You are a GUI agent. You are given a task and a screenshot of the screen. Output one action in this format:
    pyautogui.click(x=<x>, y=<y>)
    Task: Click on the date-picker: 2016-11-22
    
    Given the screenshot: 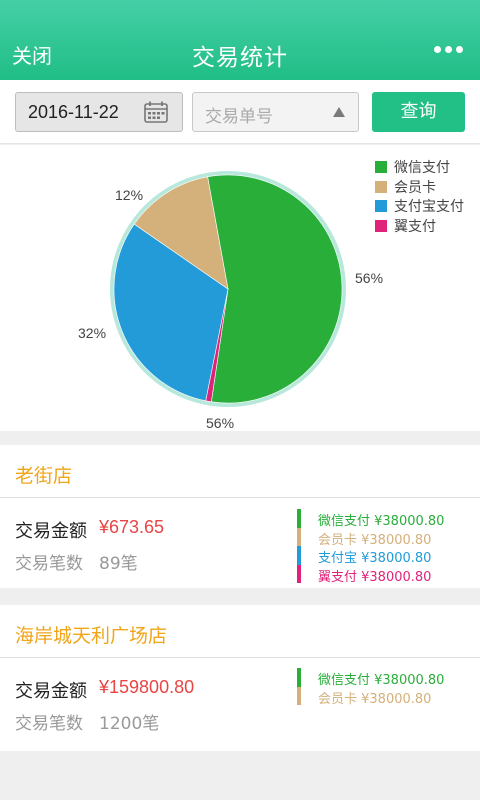 What is the action you would take?
    pyautogui.click(x=99, y=112)
    